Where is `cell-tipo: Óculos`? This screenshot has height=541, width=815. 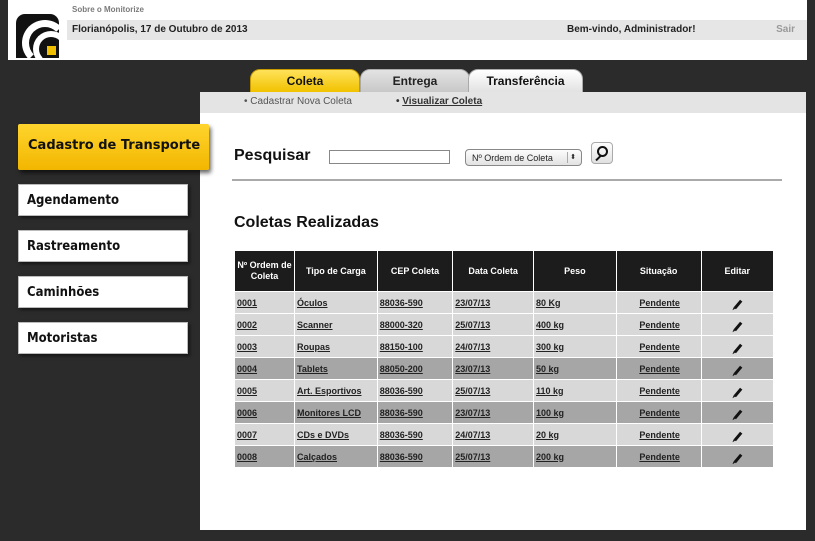 cell-tipo: Óculos is located at coordinates (336, 302).